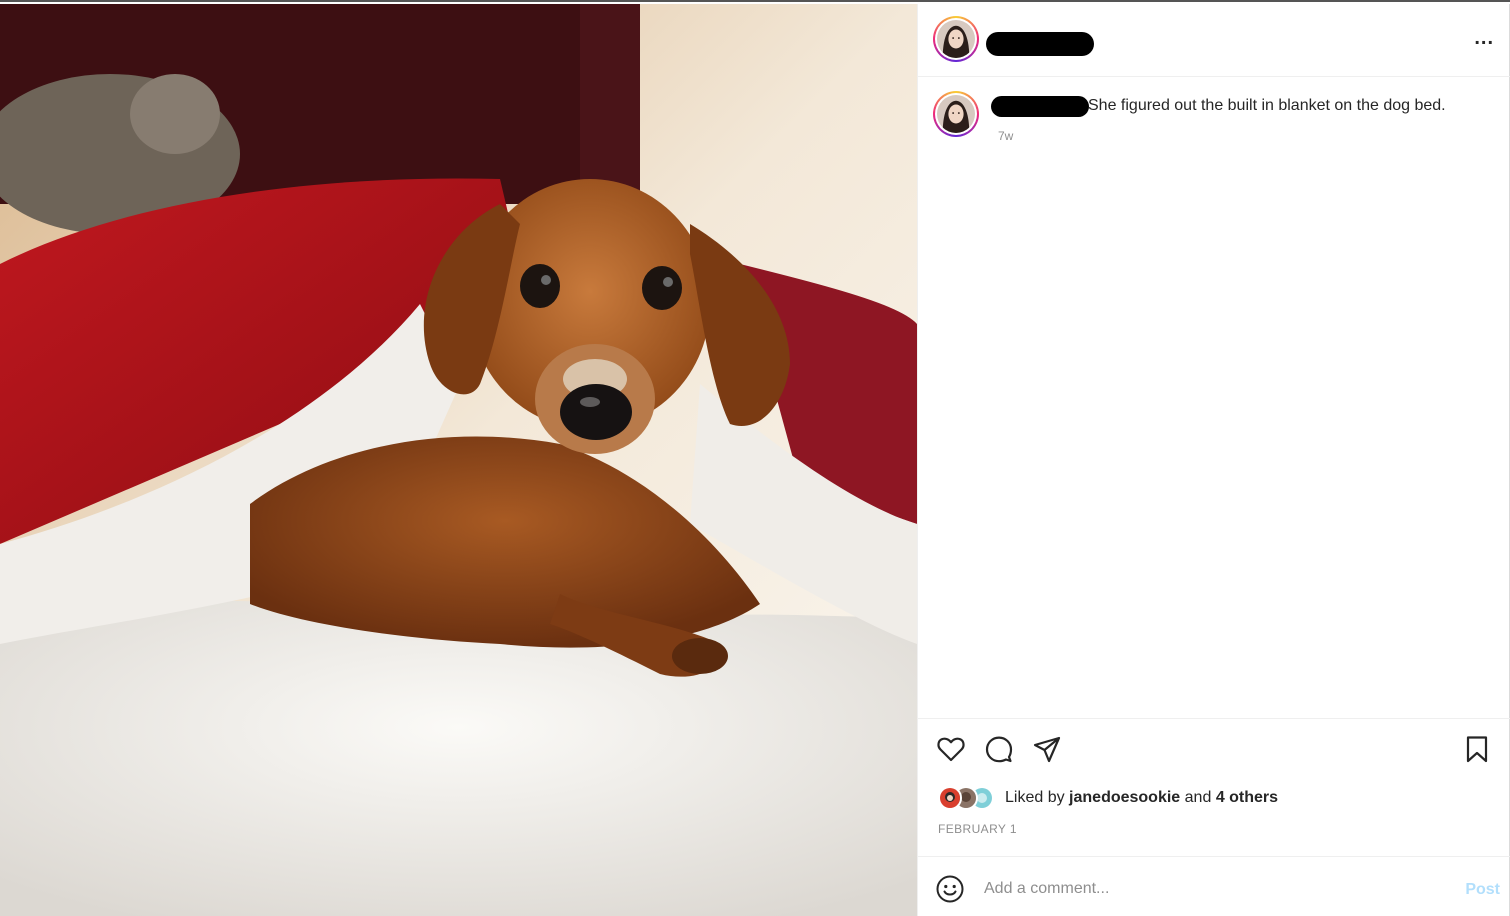 This screenshot has height=916, width=1510. I want to click on comment-icon, so click(999, 749).